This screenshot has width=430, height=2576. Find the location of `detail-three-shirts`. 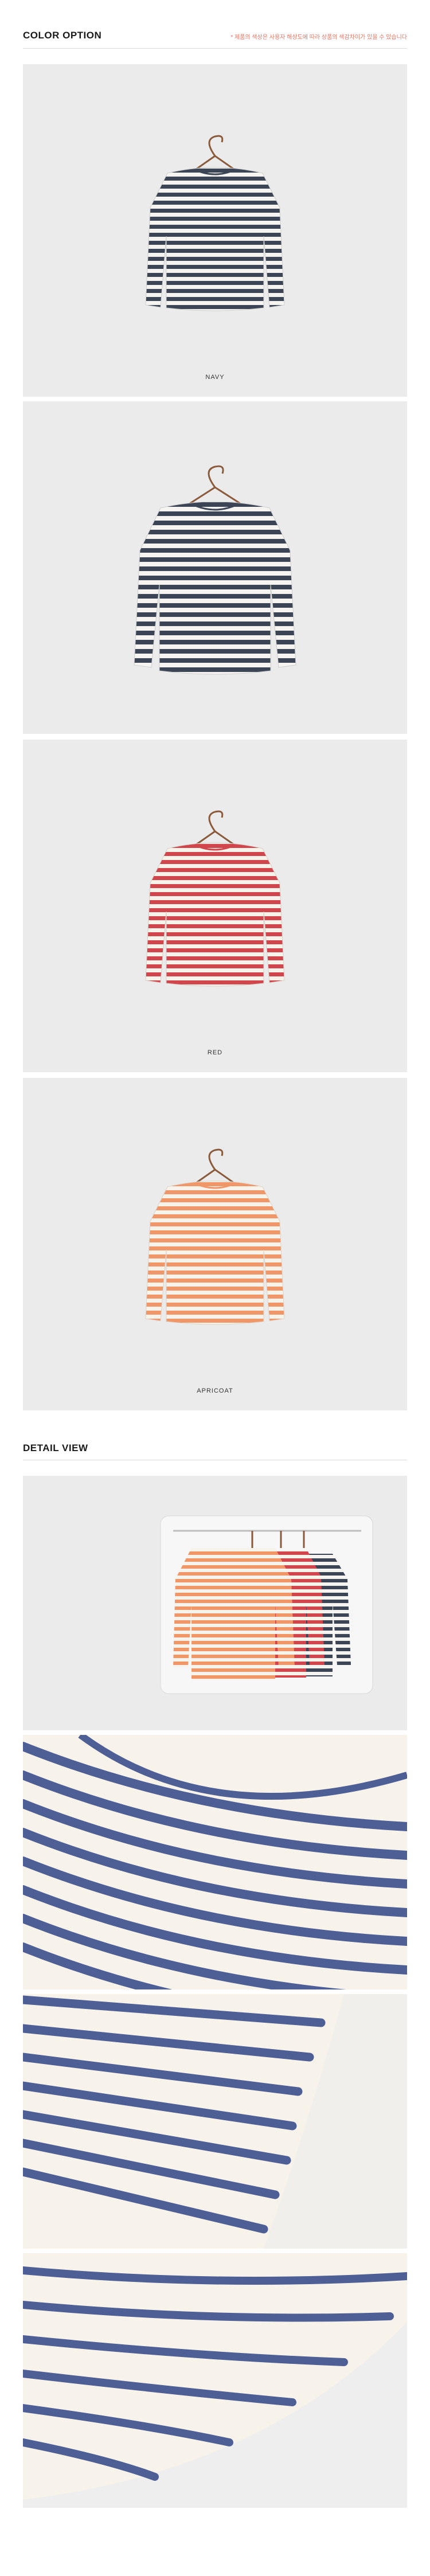

detail-three-shirts is located at coordinates (215, 1603).